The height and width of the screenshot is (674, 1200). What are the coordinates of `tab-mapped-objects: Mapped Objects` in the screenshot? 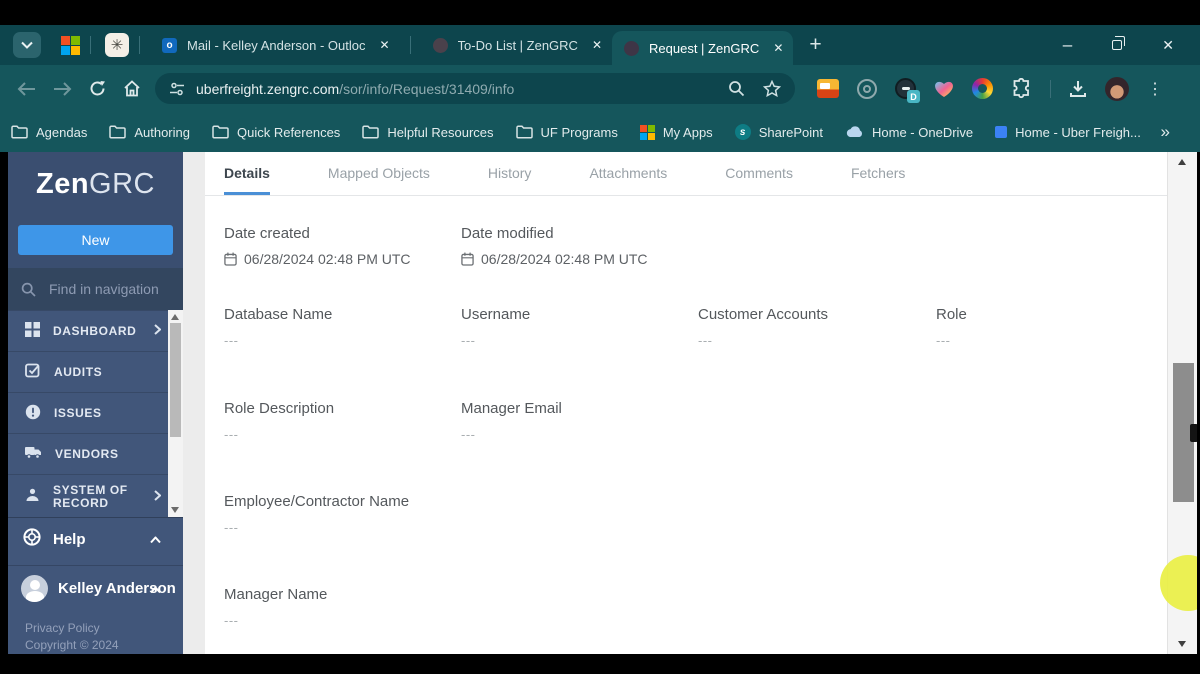 It's located at (379, 180).